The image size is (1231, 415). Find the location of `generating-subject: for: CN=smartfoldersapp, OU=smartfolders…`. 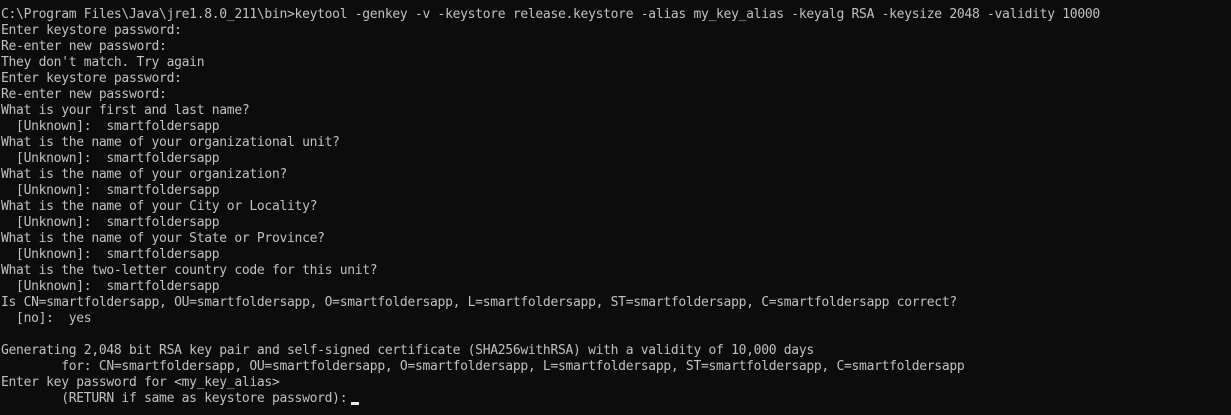

generating-subject: for: CN=smartfoldersapp, OU=smartfolders… is located at coordinates (483, 366).